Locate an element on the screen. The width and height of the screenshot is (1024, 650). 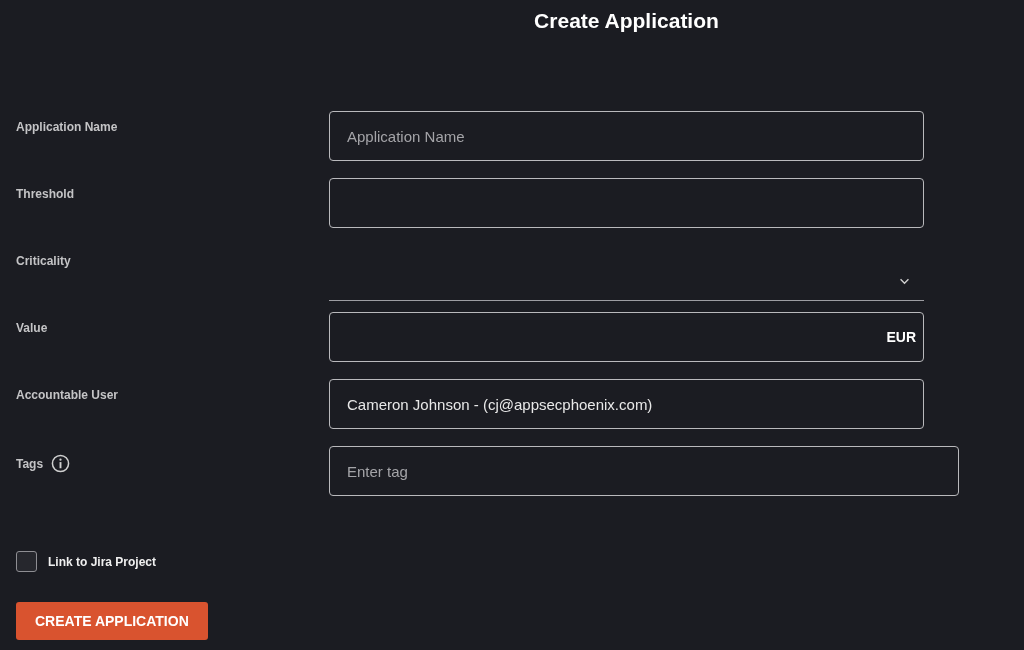
field-label: Criticality is located at coordinates (43, 261).